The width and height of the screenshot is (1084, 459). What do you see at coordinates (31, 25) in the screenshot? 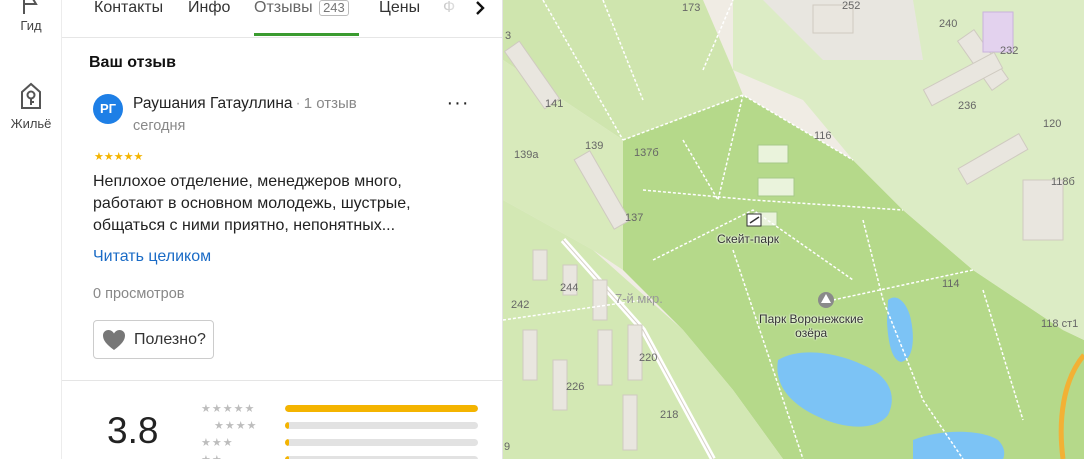
I see `rail-item-guide-label: Гид` at bounding box center [31, 25].